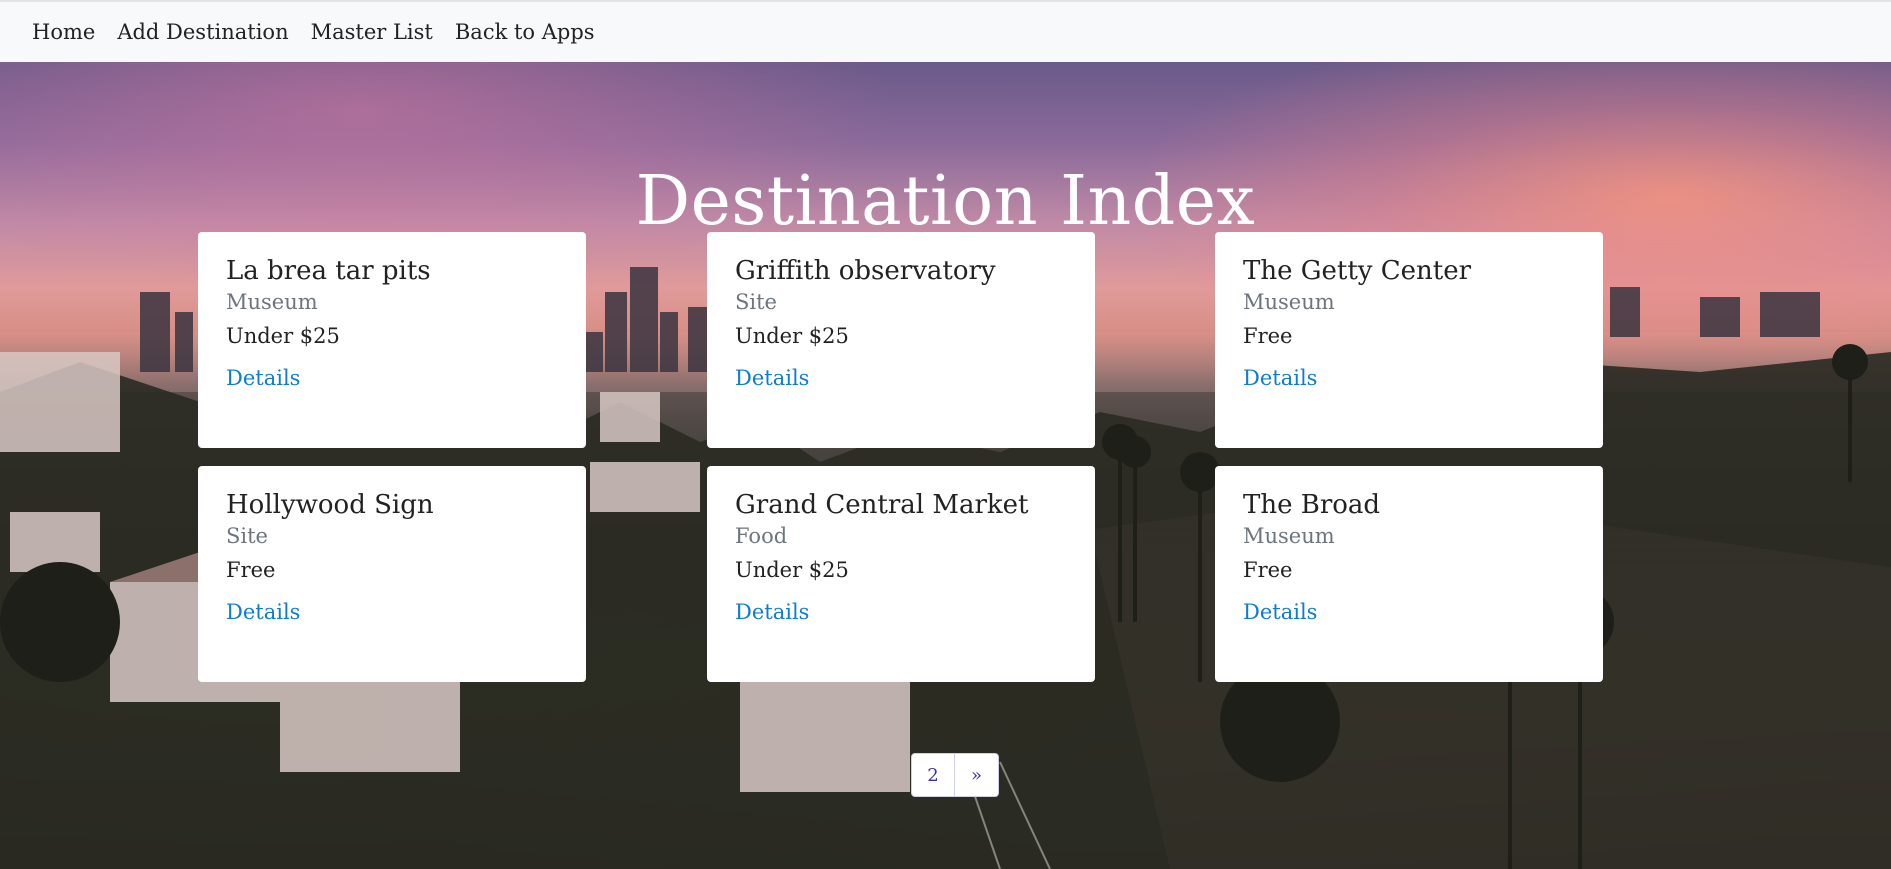 The image size is (1891, 869). What do you see at coordinates (330, 505) in the screenshot?
I see `card-title: Hollywood Sign` at bounding box center [330, 505].